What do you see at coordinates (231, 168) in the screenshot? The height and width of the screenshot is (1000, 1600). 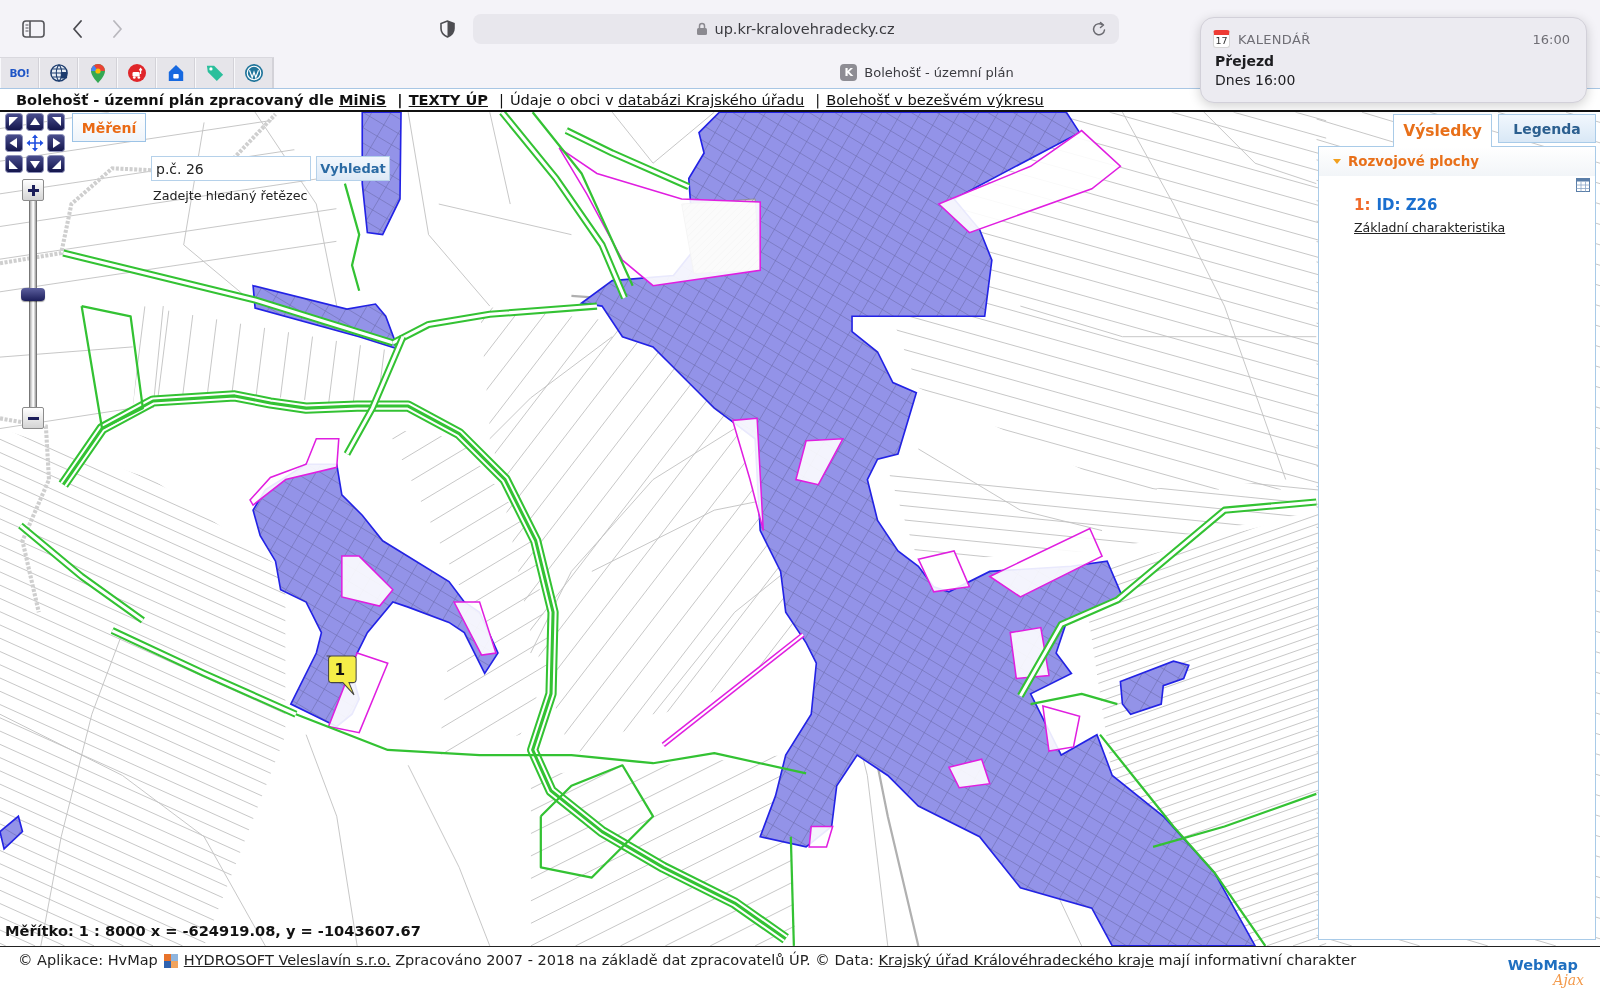 I see `search-field: p.č. 26` at bounding box center [231, 168].